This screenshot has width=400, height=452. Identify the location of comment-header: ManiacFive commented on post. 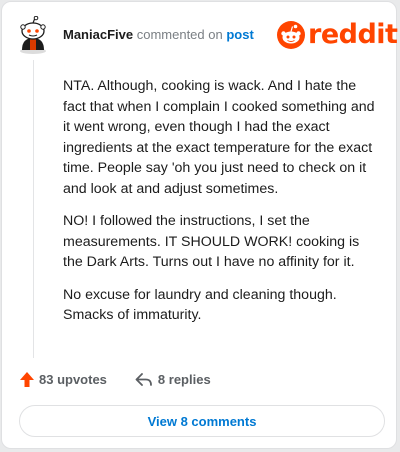
(158, 34).